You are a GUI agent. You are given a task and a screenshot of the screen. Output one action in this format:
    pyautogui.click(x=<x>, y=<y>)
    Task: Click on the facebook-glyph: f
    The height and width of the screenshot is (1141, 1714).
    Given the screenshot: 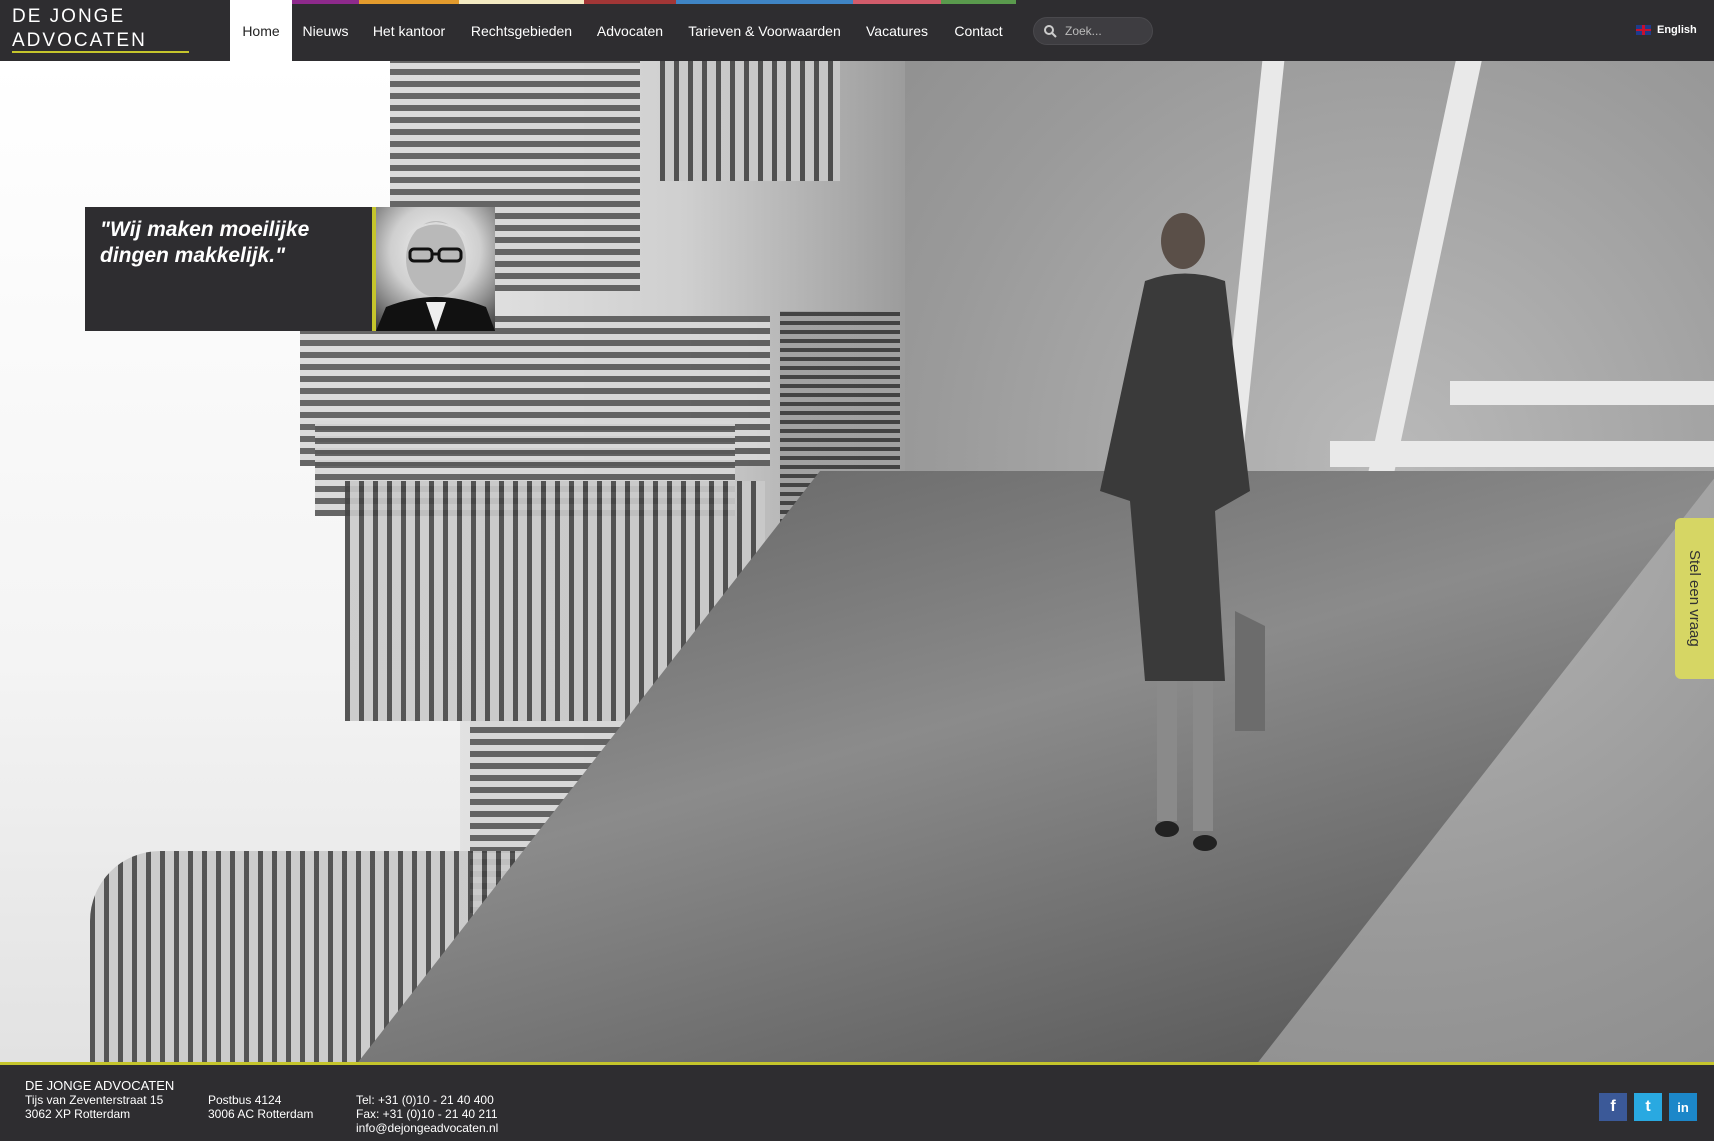 What is the action you would take?
    pyautogui.click(x=1613, y=1106)
    